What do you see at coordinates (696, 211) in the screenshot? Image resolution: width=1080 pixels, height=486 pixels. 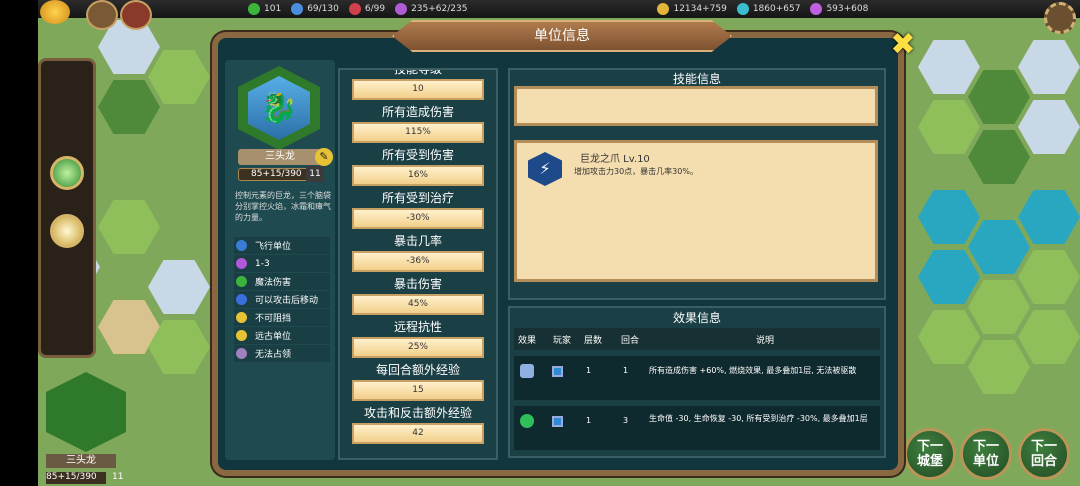 I see `skill-card` at bounding box center [696, 211].